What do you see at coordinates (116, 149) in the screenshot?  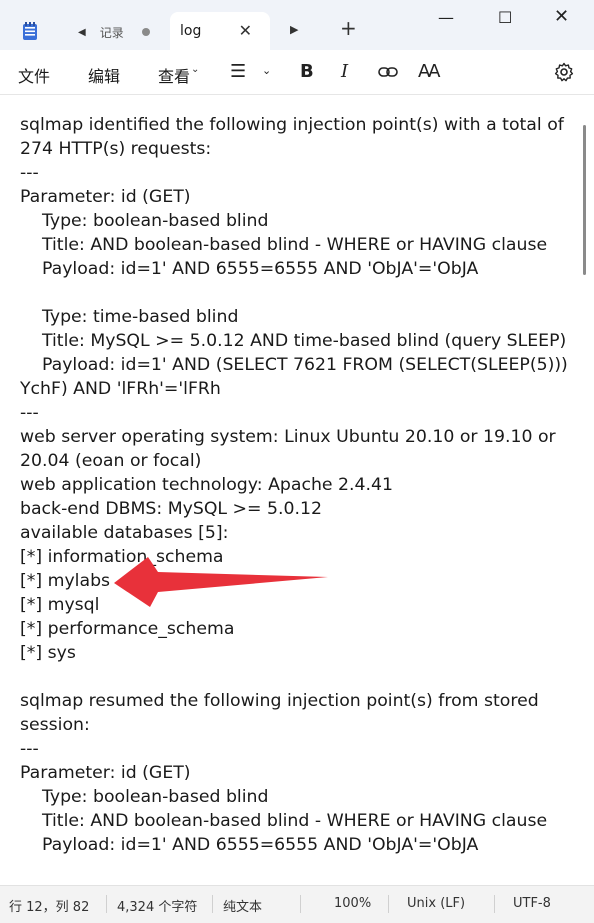 I see `text-line: 274 HTTP(s) requests:` at bounding box center [116, 149].